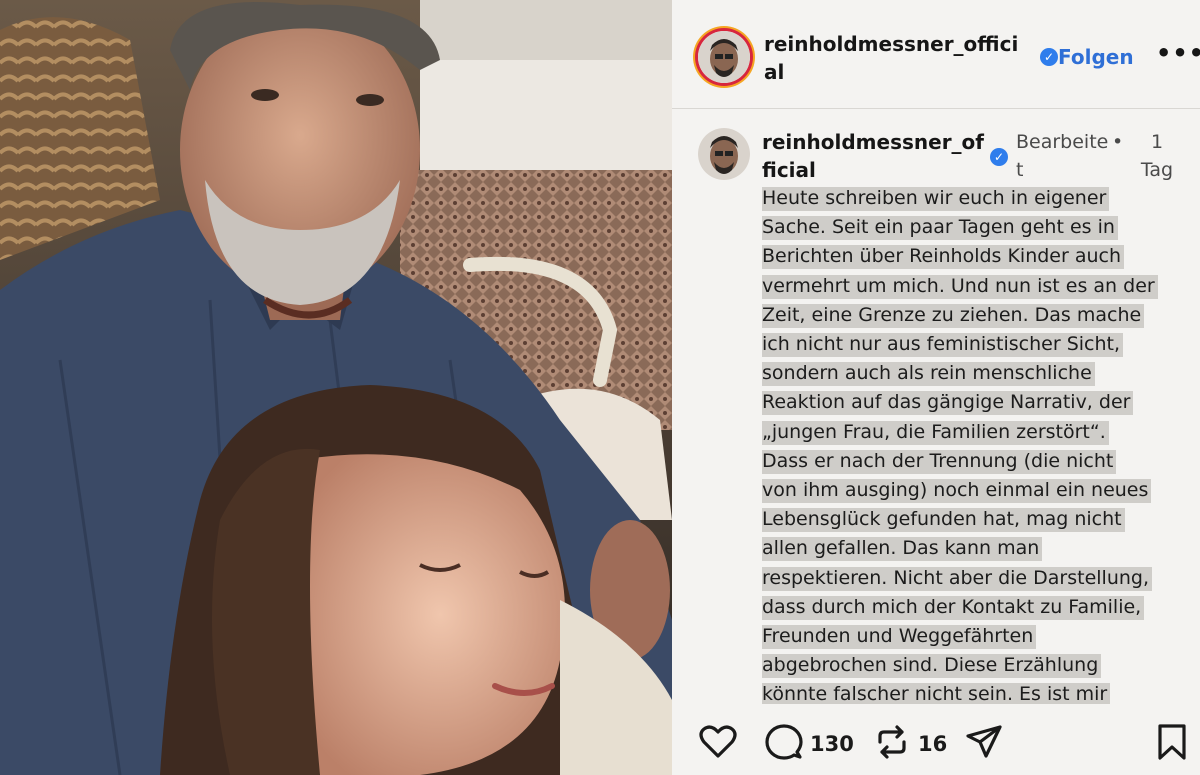 The height and width of the screenshot is (775, 1200). What do you see at coordinates (933, 744) in the screenshot?
I see `reposts-count: 16` at bounding box center [933, 744].